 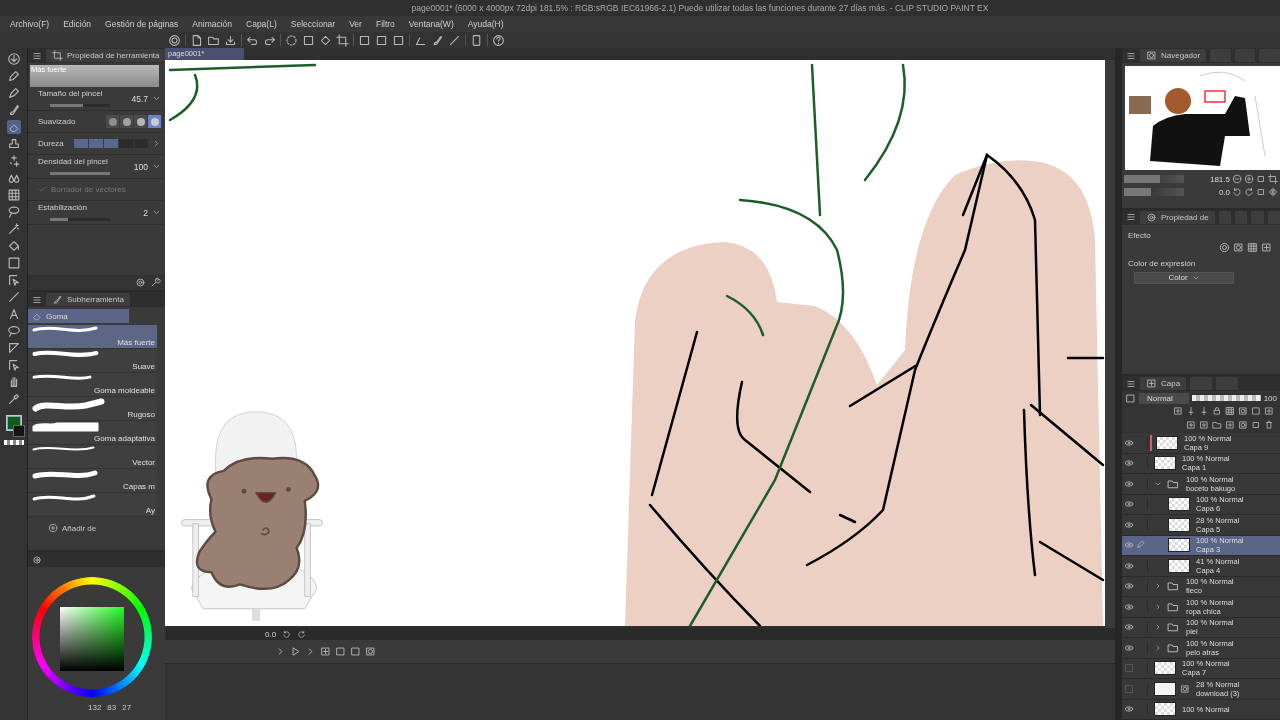 What do you see at coordinates (1191, 411) in the screenshot?
I see `pin-icon` at bounding box center [1191, 411].